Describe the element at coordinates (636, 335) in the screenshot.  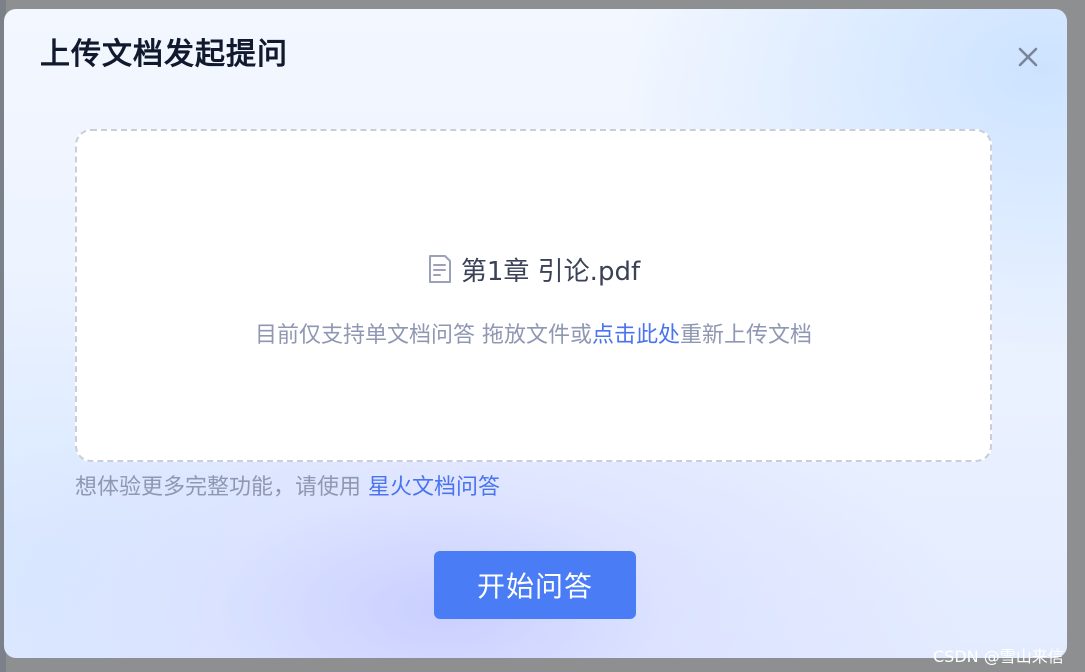
I see `reupload-link: 点击此处` at that location.